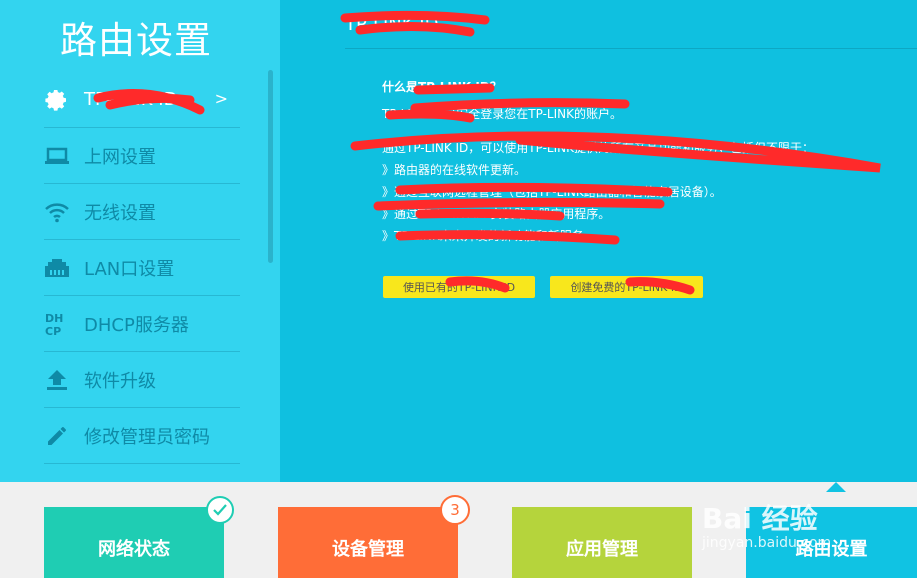  I want to click on sidebar-item-dhcp: DH CP DHCP服务器, so click(142, 324).